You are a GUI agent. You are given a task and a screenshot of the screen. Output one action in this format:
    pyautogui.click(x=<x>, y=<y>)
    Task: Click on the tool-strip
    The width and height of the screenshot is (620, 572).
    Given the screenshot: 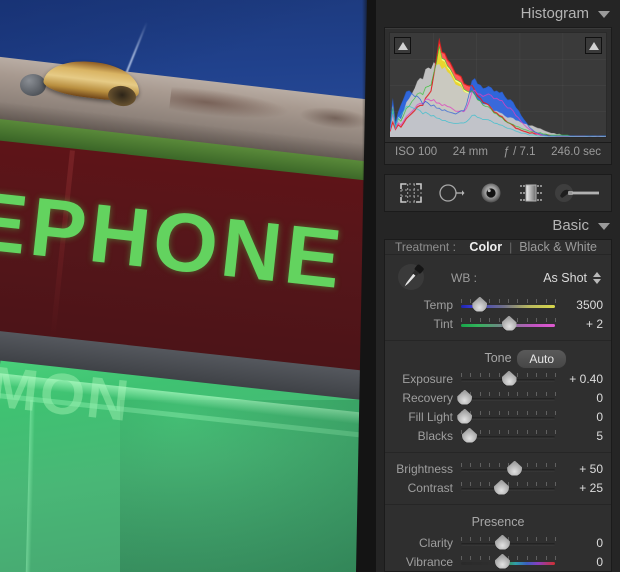 What is the action you would take?
    pyautogui.click(x=498, y=193)
    